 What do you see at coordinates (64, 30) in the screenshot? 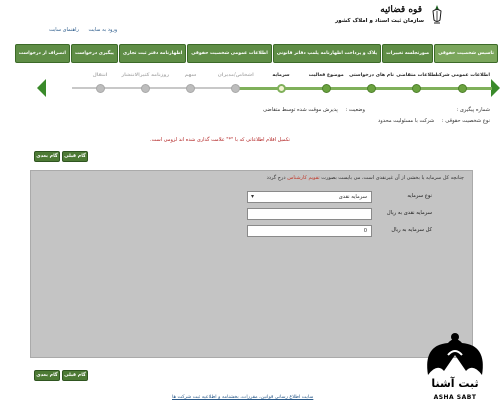
I see `help-link: راهنمای سایت` at bounding box center [64, 30].